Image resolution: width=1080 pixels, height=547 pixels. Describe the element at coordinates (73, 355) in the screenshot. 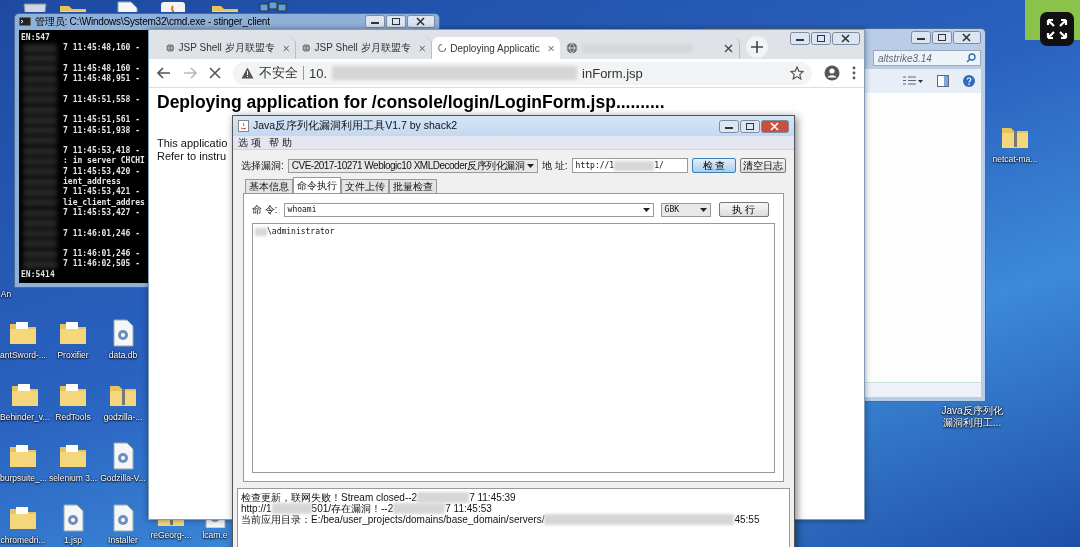

I see `icon-label: Proxifier` at that location.